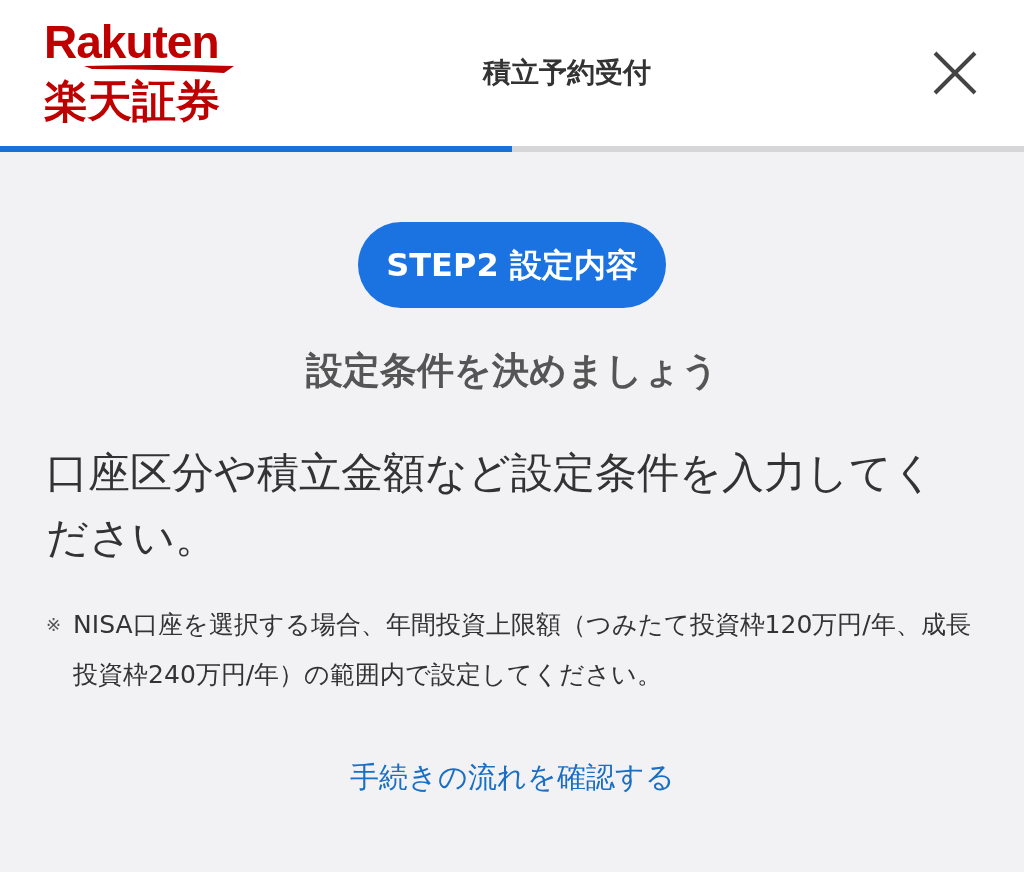 Image resolution: width=1024 pixels, height=872 pixels. Describe the element at coordinates (512, 371) in the screenshot. I see `heading: 設定条件を決めましょう` at that location.